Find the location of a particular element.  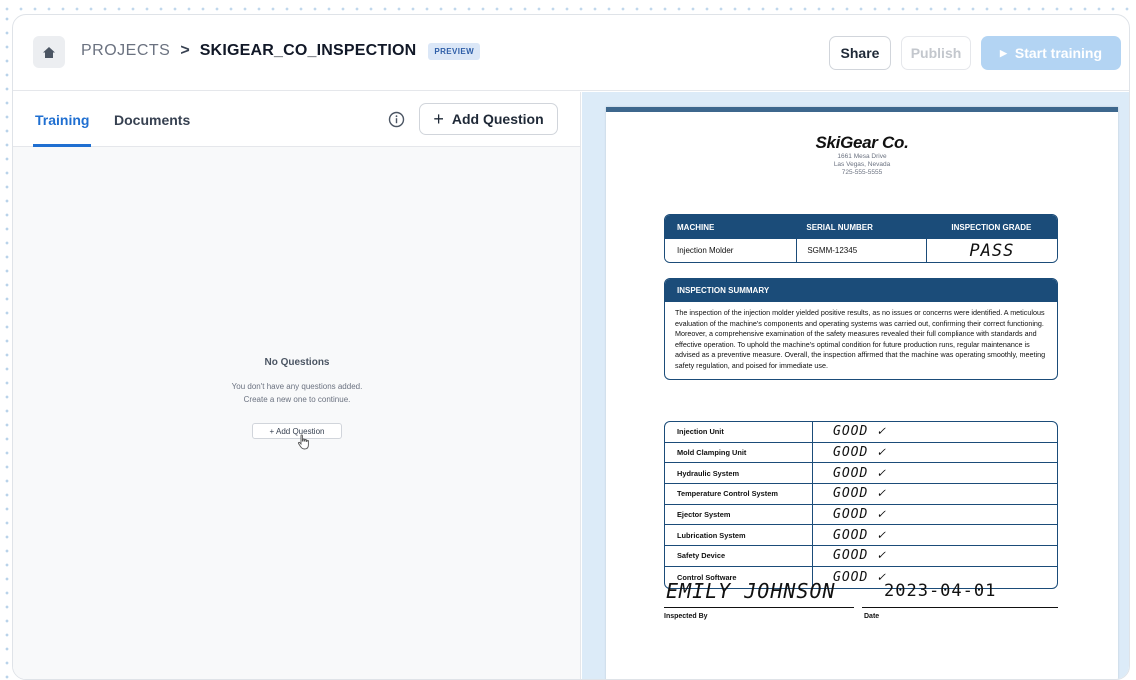

empty-state-message: You don't have any questions added. is located at coordinates (297, 386).